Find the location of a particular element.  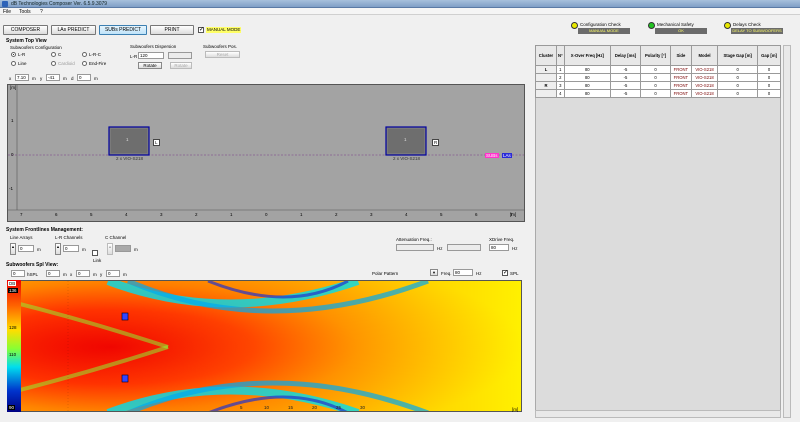

table-row: 4 80 -5 0 FRONT VIO-S218 0 0 is located at coordinates (658, 93).